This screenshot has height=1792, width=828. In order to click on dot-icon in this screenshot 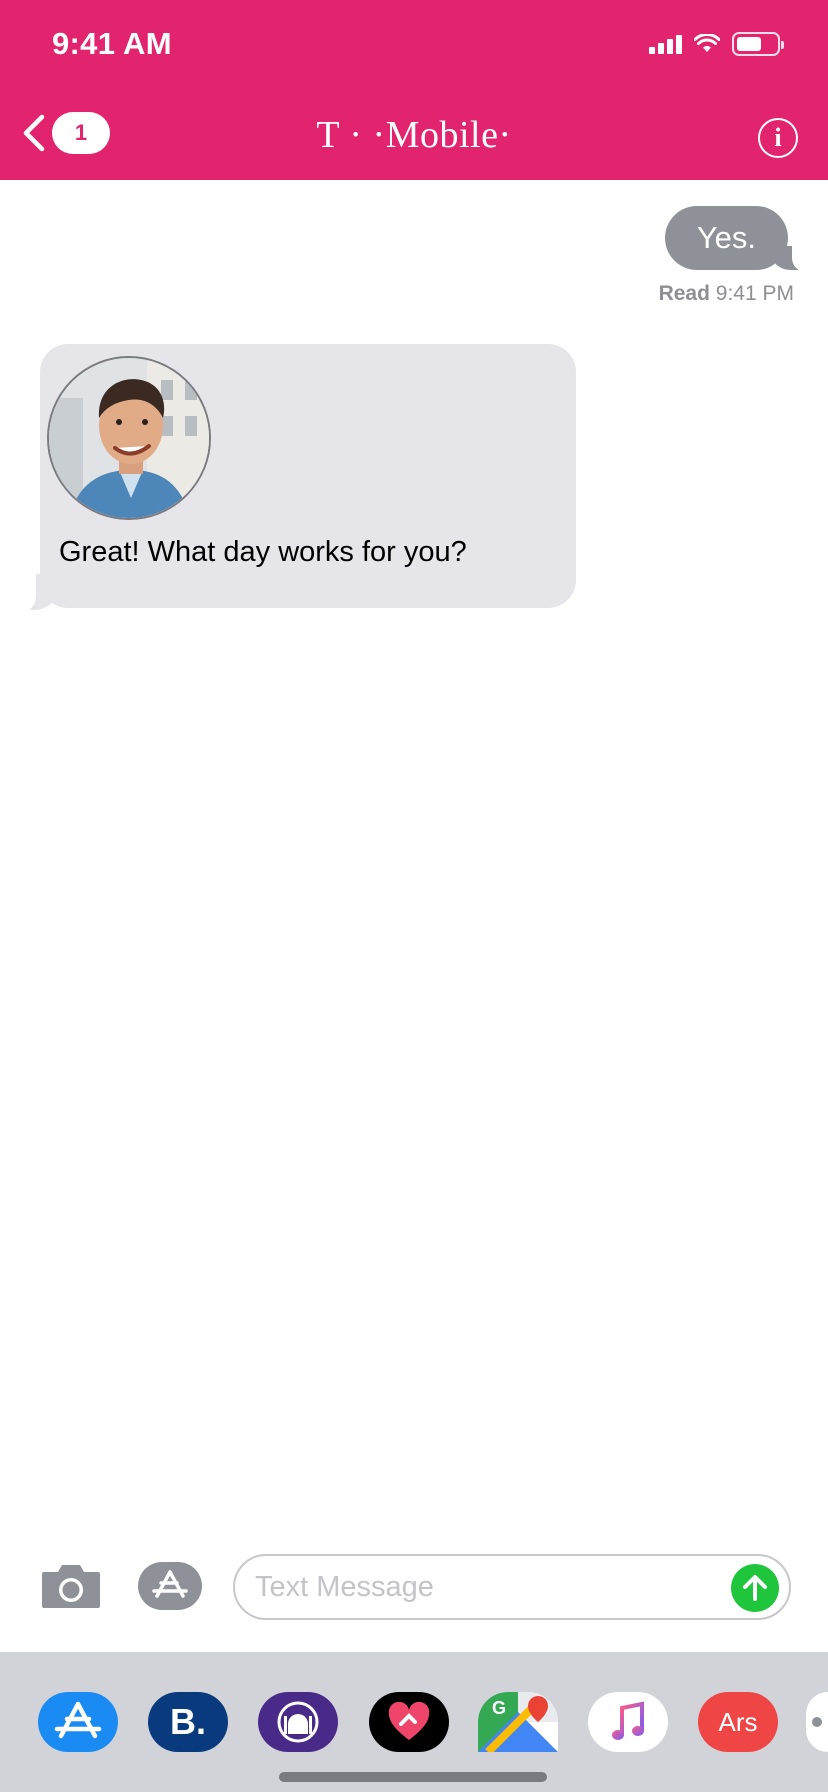, I will do `click(817, 1722)`.